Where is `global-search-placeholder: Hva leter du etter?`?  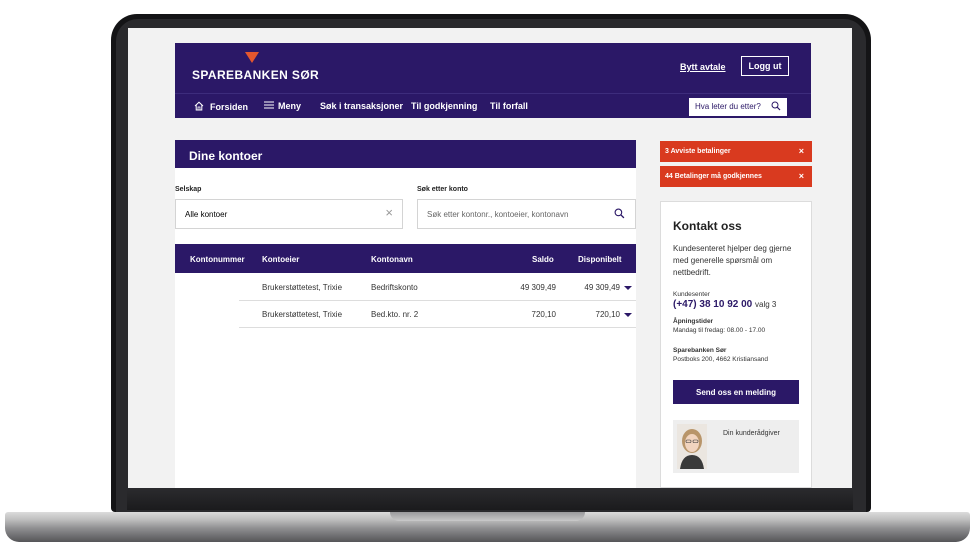
global-search-placeholder: Hva leter du etter? is located at coordinates (728, 106).